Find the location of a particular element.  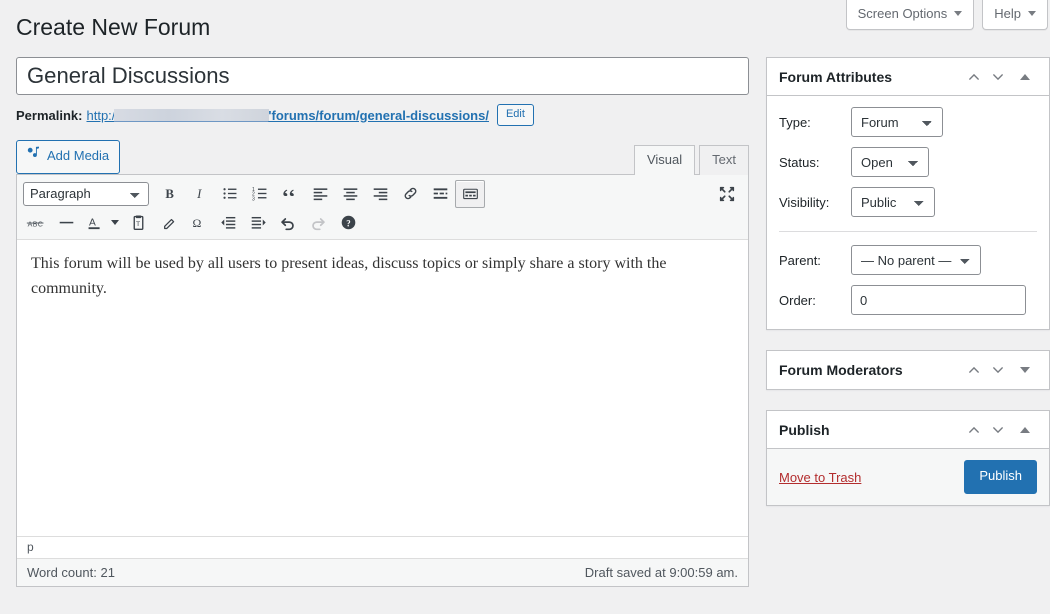

text-color-chevron-down-icon is located at coordinates (115, 223).